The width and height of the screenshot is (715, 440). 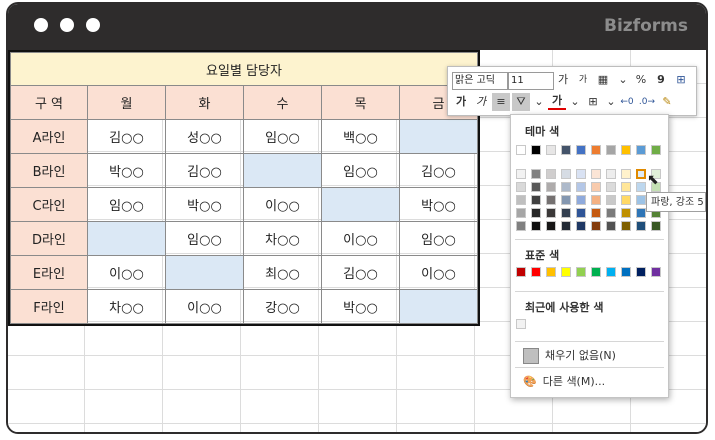 I want to click on align-center-icon: ≡, so click(x=501, y=102).